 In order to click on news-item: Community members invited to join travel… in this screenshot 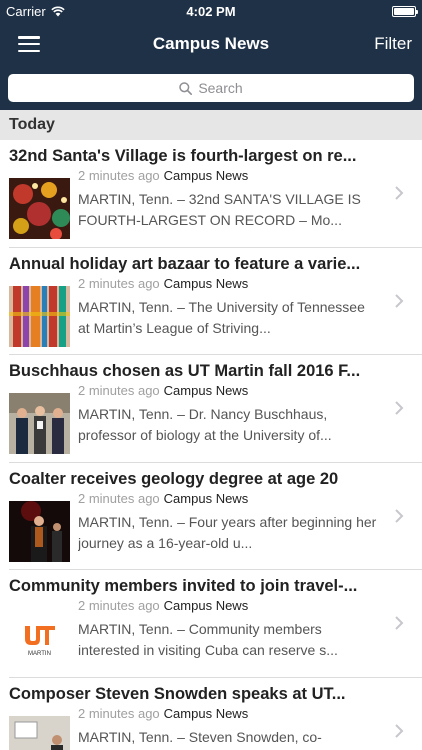, I will do `click(211, 624)`.